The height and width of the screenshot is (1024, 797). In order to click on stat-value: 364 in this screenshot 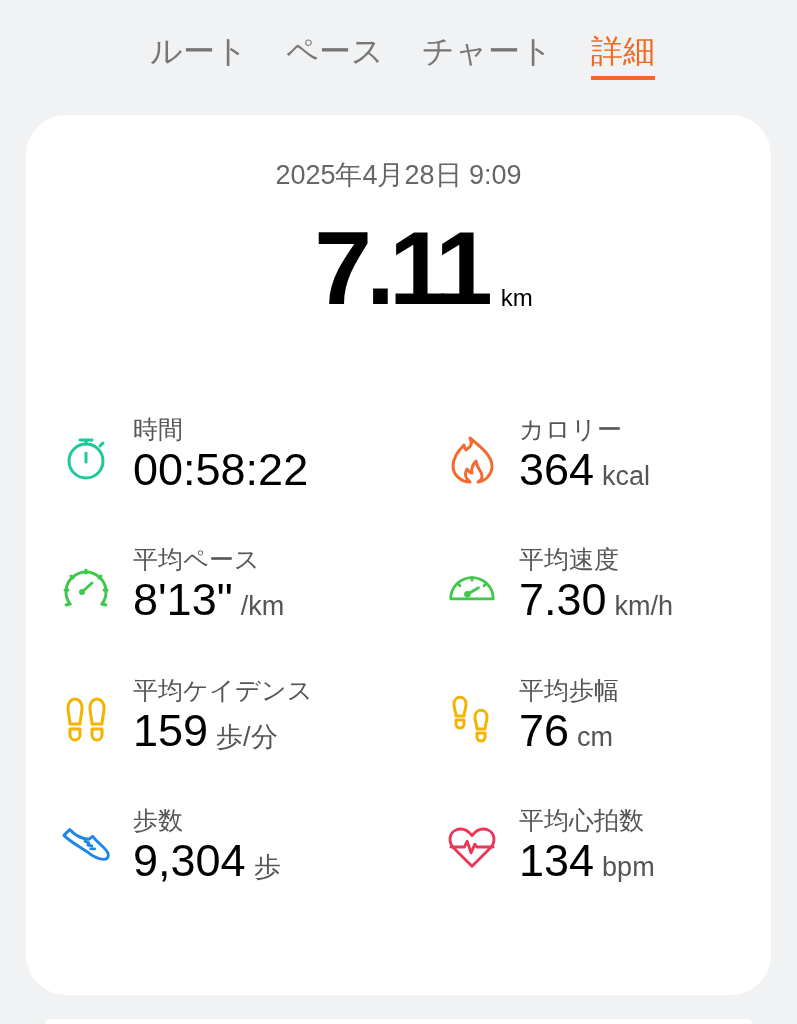, I will do `click(557, 469)`.